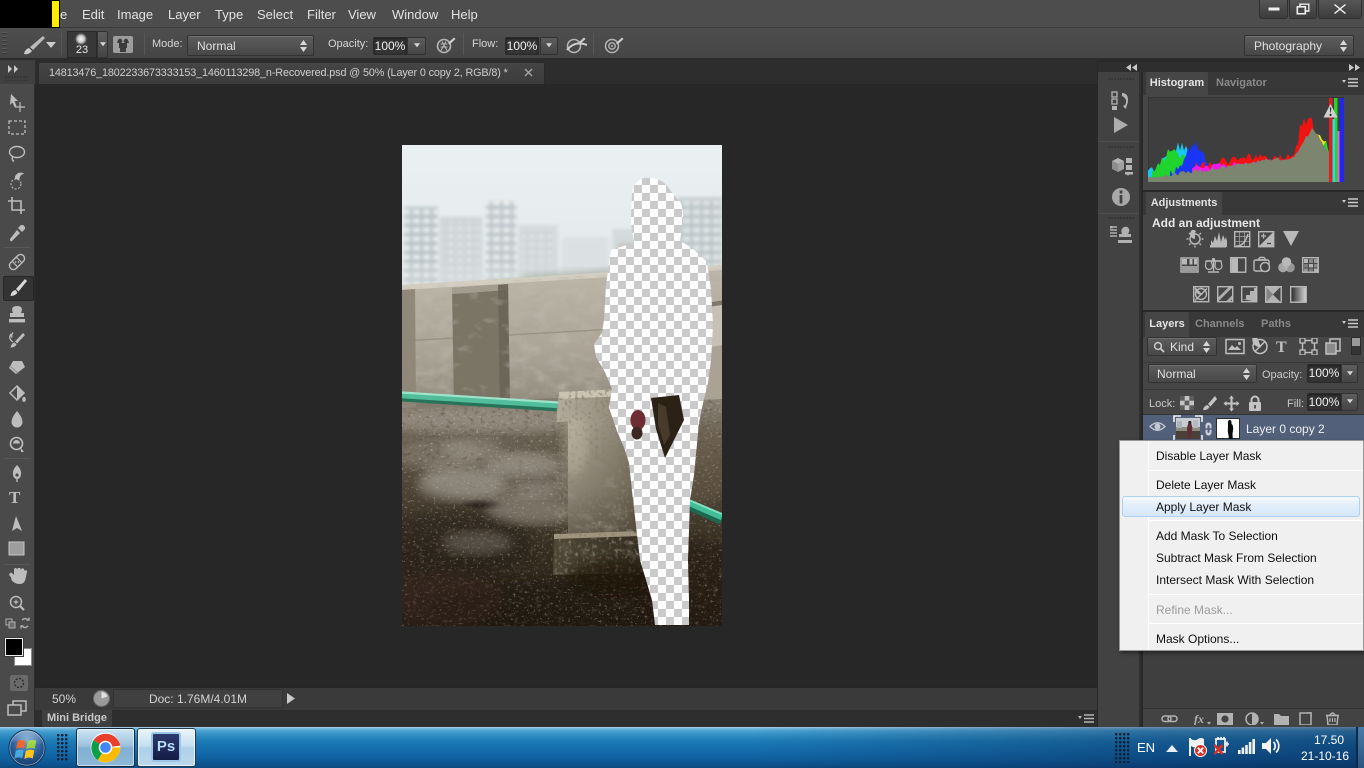 This screenshot has width=1364, height=768. What do you see at coordinates (1199, 718) in the screenshot?
I see `svg-text: fx` at bounding box center [1199, 718].